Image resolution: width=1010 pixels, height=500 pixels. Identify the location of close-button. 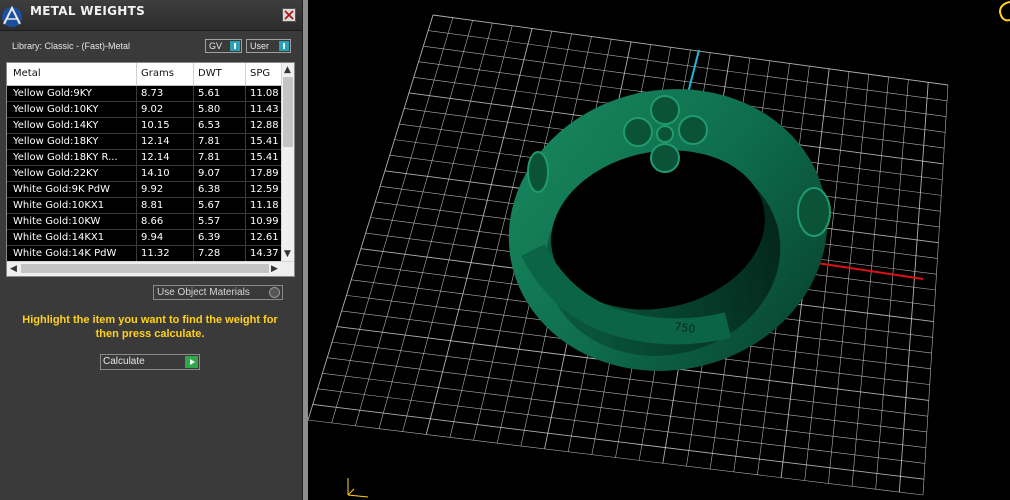
(289, 15).